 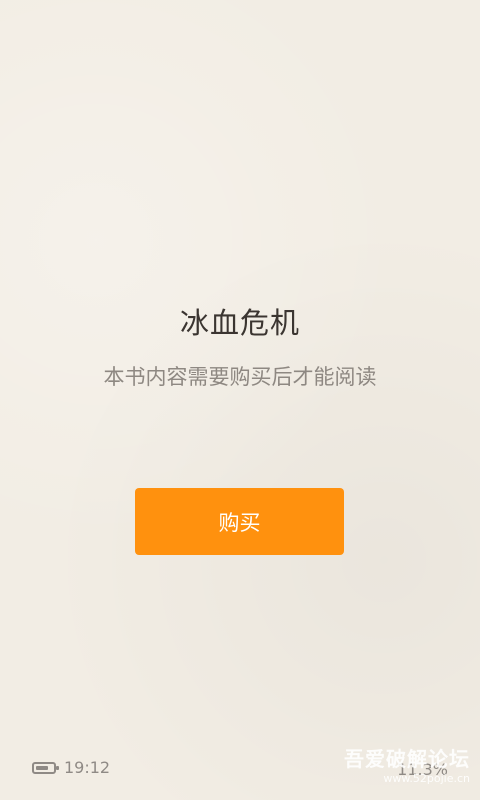 I want to click on buy-button: 购买, so click(x=239, y=521).